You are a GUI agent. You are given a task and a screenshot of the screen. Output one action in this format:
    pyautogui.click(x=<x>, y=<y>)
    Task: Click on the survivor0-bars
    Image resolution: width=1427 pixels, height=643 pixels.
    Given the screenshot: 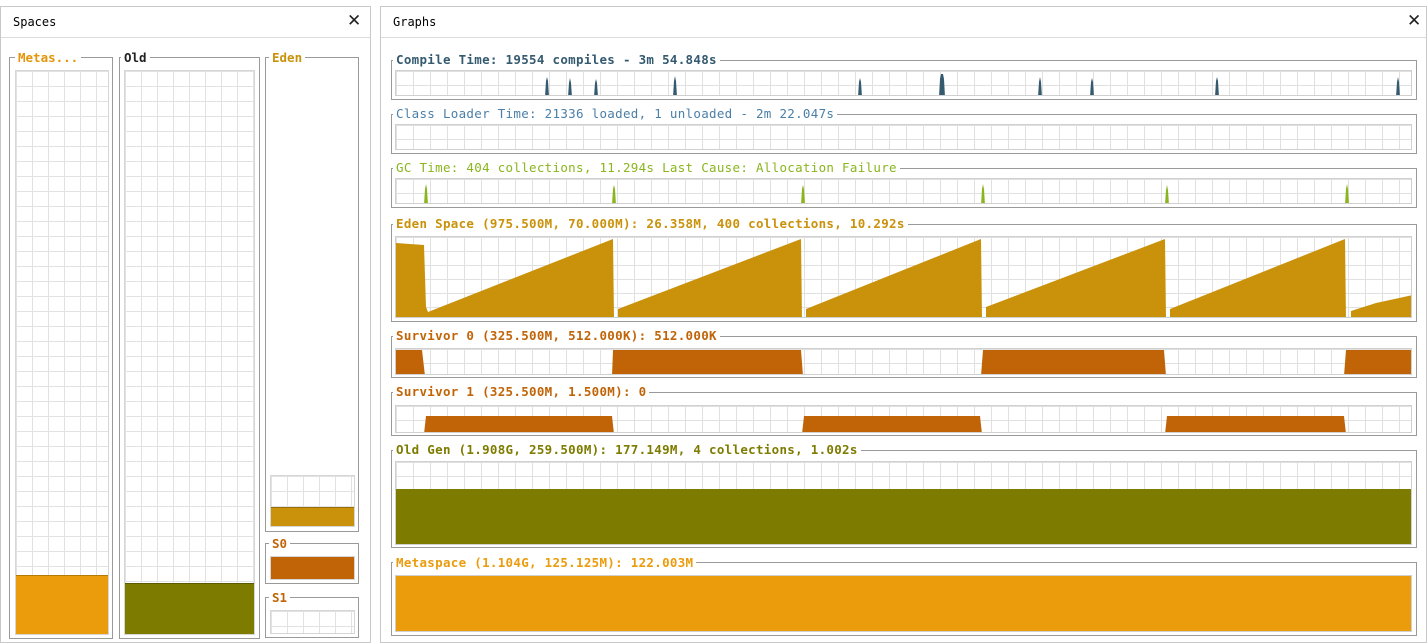 What is the action you would take?
    pyautogui.click(x=903, y=362)
    